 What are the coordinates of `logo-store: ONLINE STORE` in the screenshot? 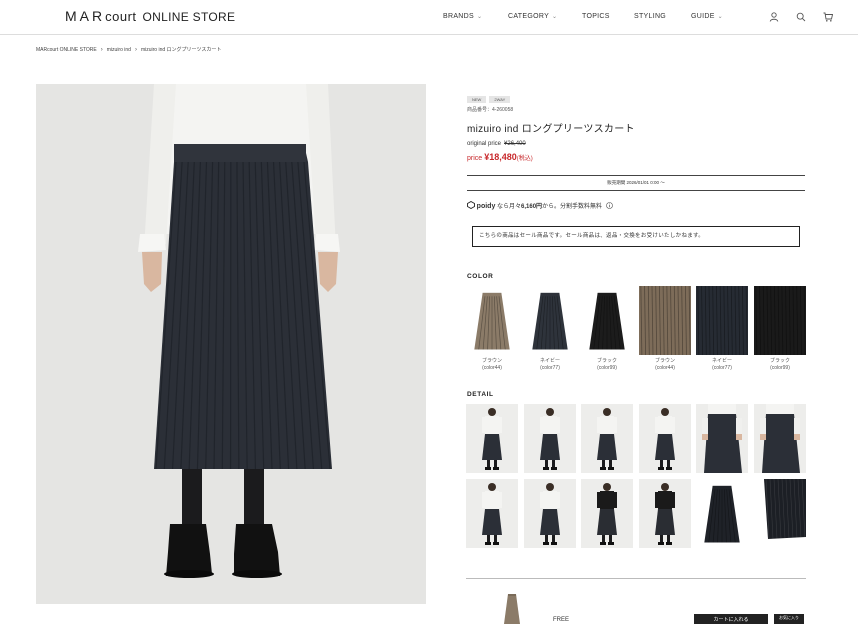 It's located at (189, 17).